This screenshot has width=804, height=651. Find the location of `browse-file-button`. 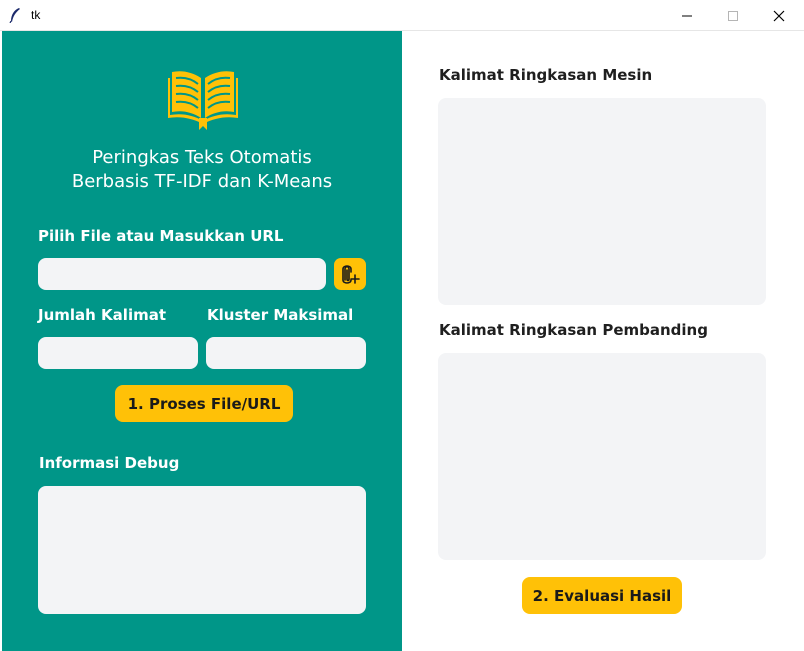

browse-file-button is located at coordinates (350, 274).